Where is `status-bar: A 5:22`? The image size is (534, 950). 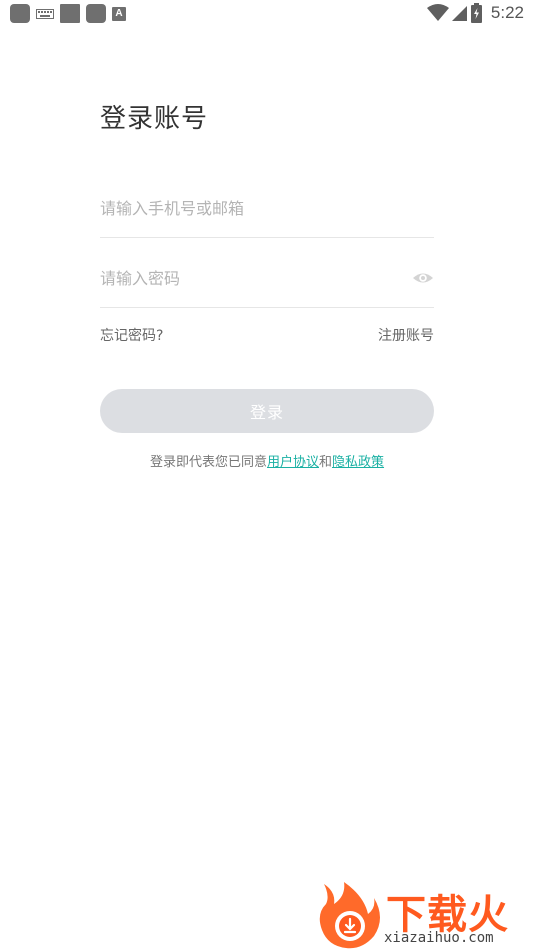 status-bar: A 5:22 is located at coordinates (267, 14).